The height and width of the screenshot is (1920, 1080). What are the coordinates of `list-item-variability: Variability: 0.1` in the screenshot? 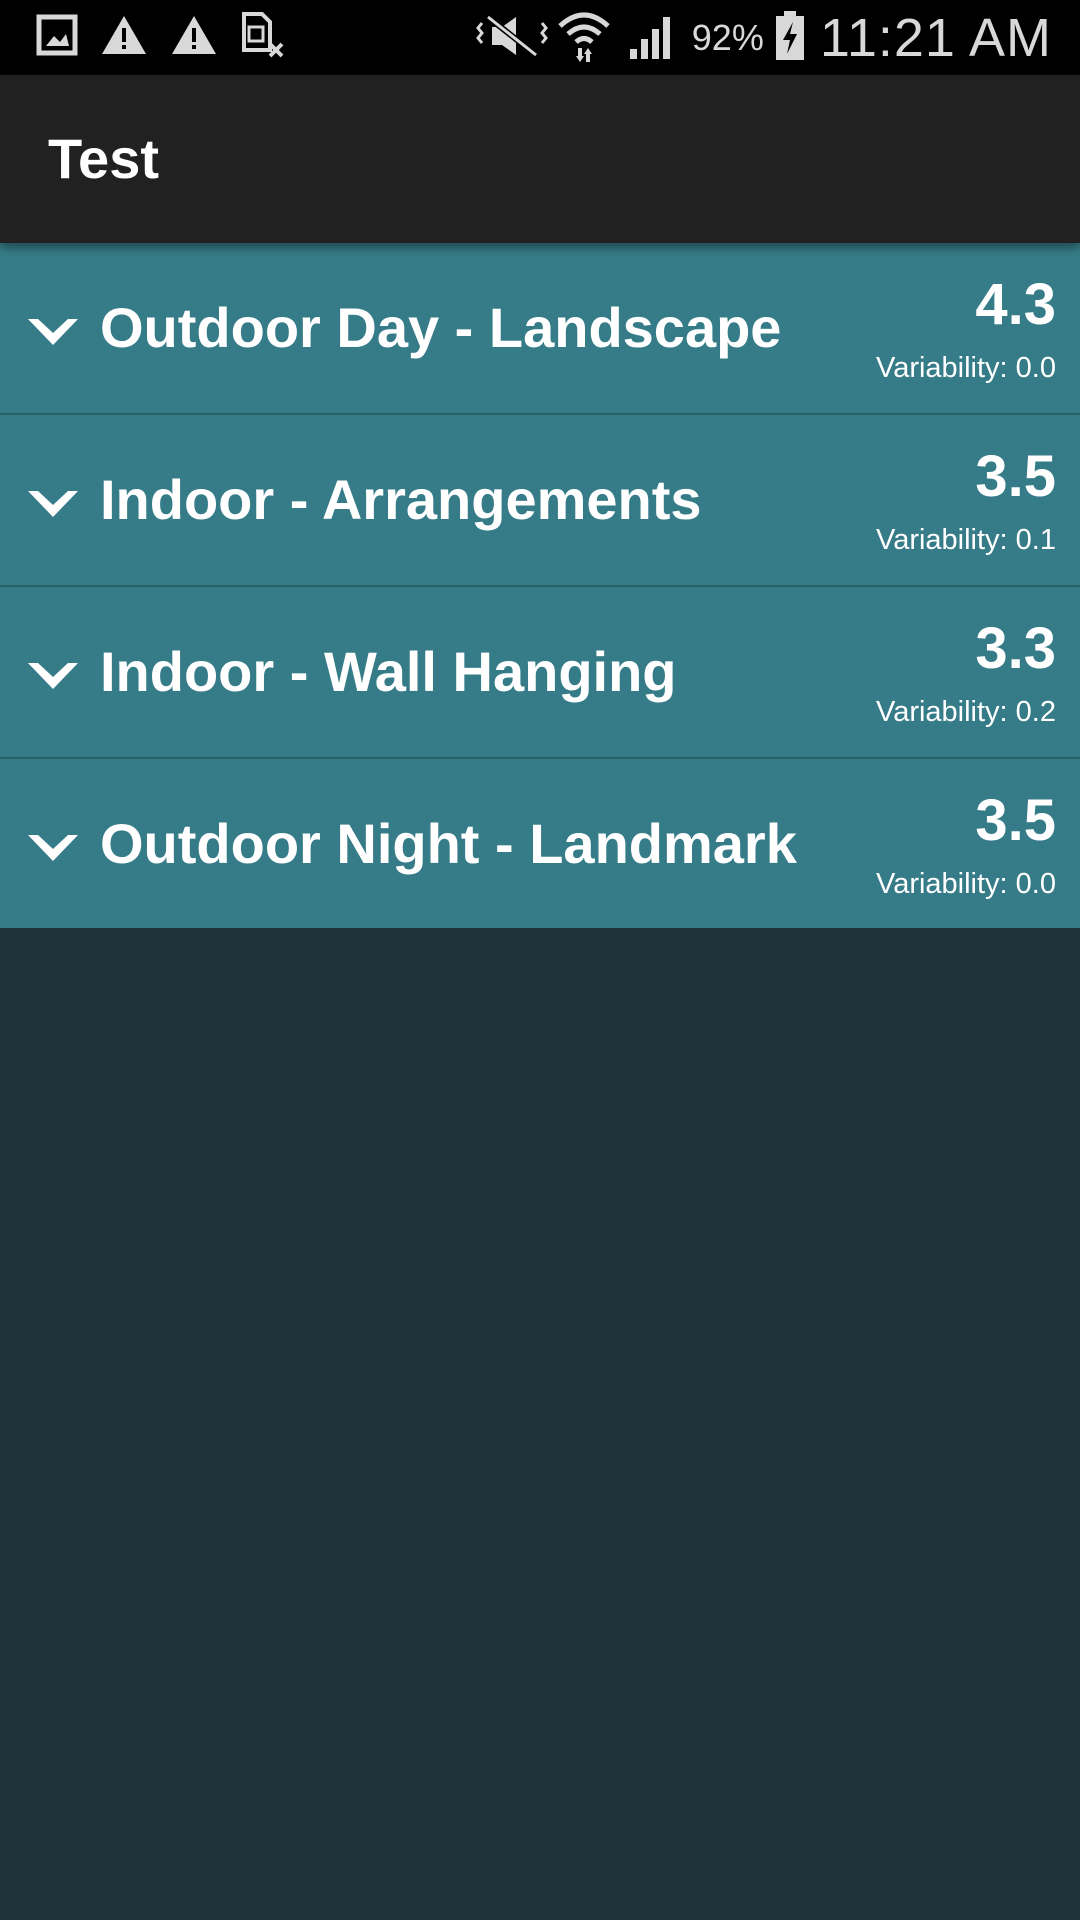 It's located at (966, 540).